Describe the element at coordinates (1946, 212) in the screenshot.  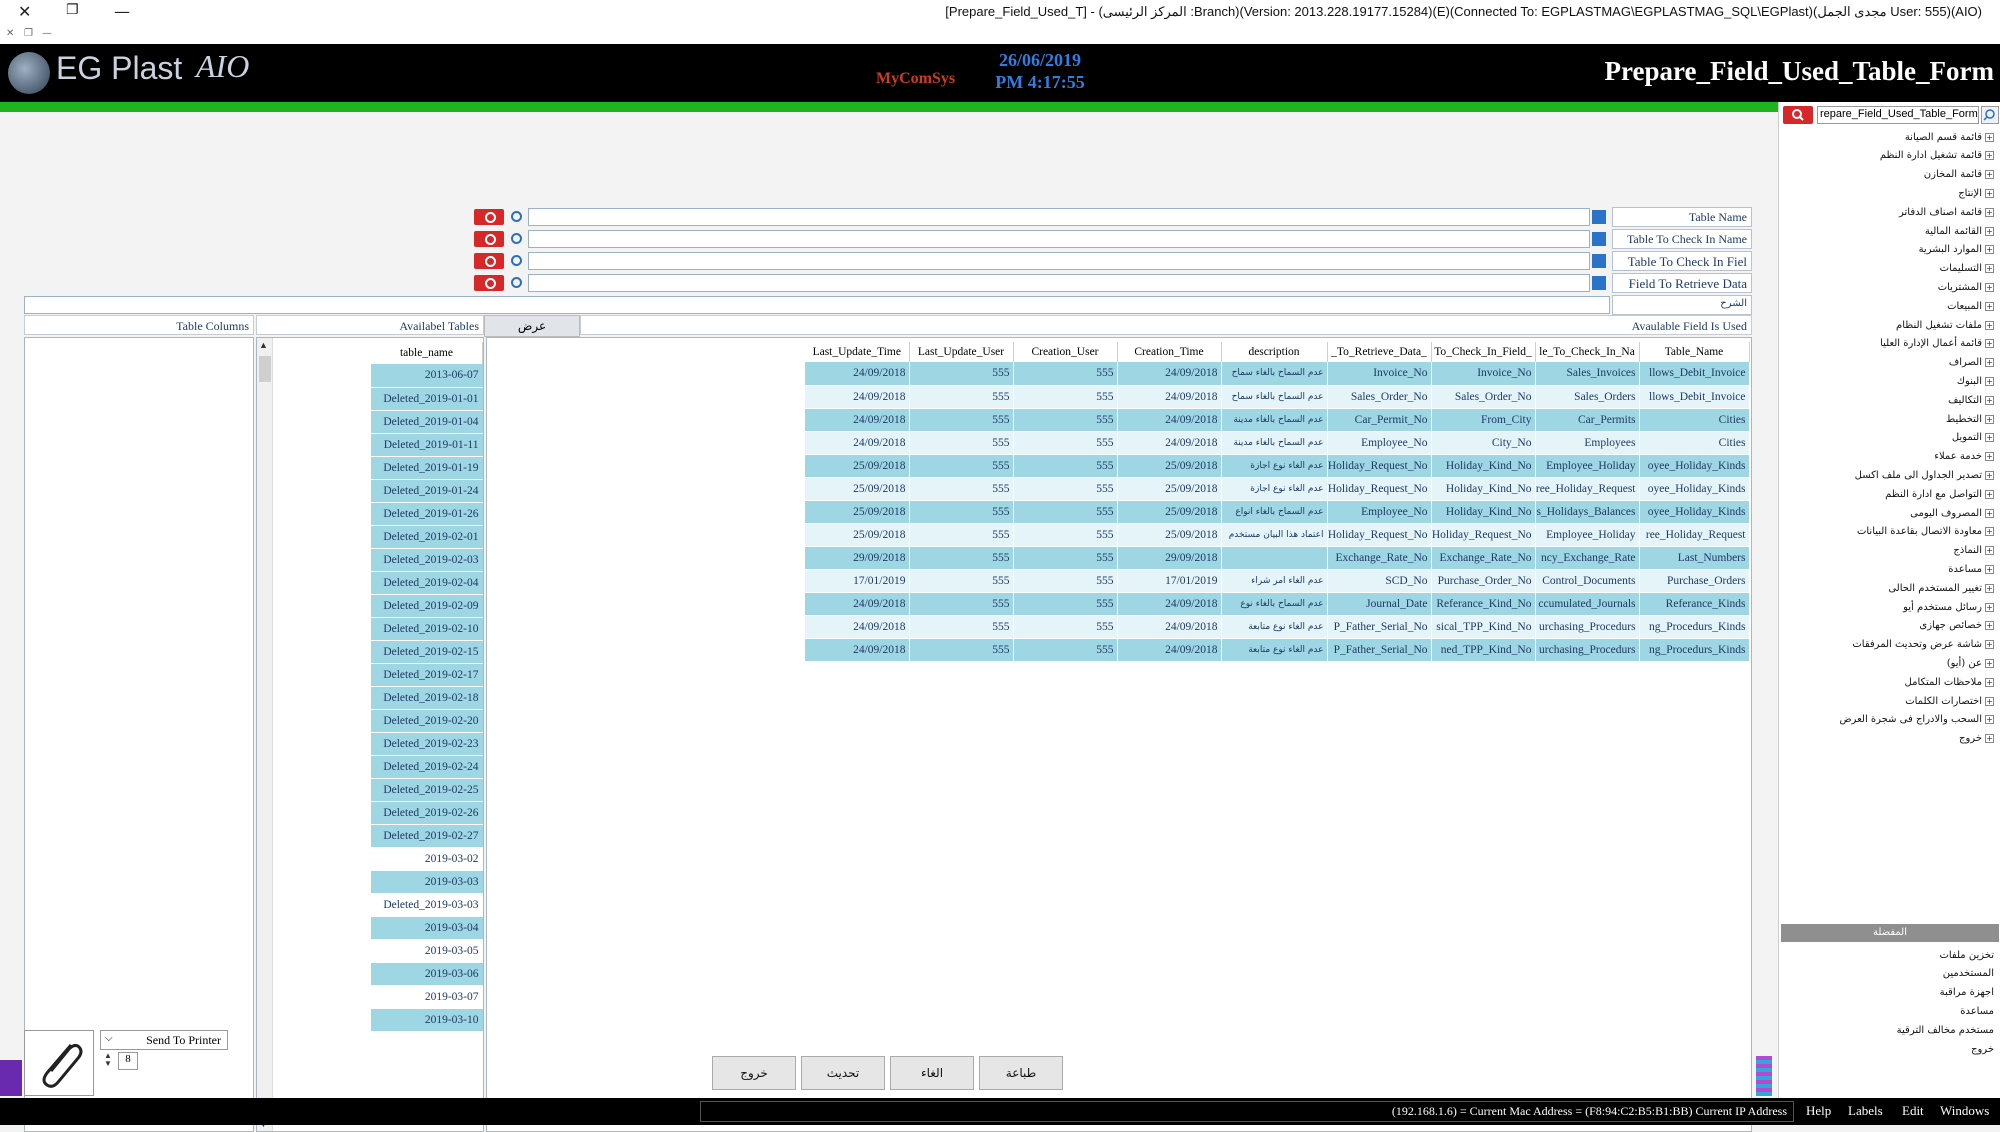
I see `tree-item: + قائمة اصناف الدفاتر` at that location.